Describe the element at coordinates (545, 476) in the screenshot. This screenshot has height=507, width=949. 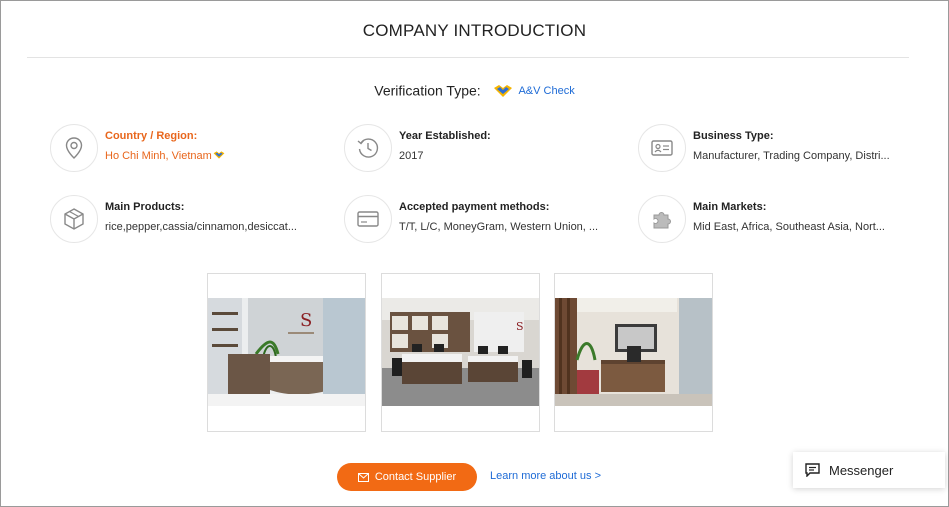
I see `learn-more-link: Learn more about us >` at that location.